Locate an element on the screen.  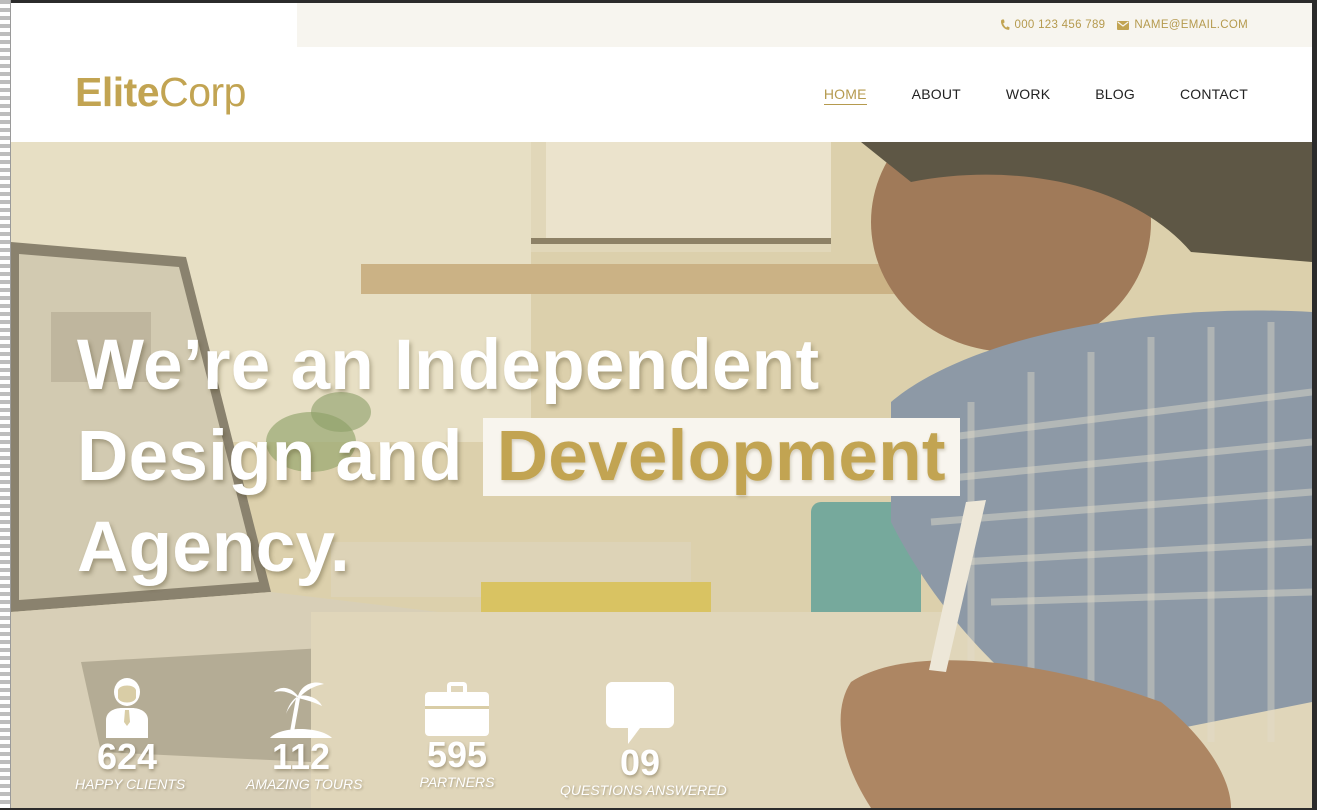
hero-headline-line2: Design and Development is located at coordinates (518, 456).